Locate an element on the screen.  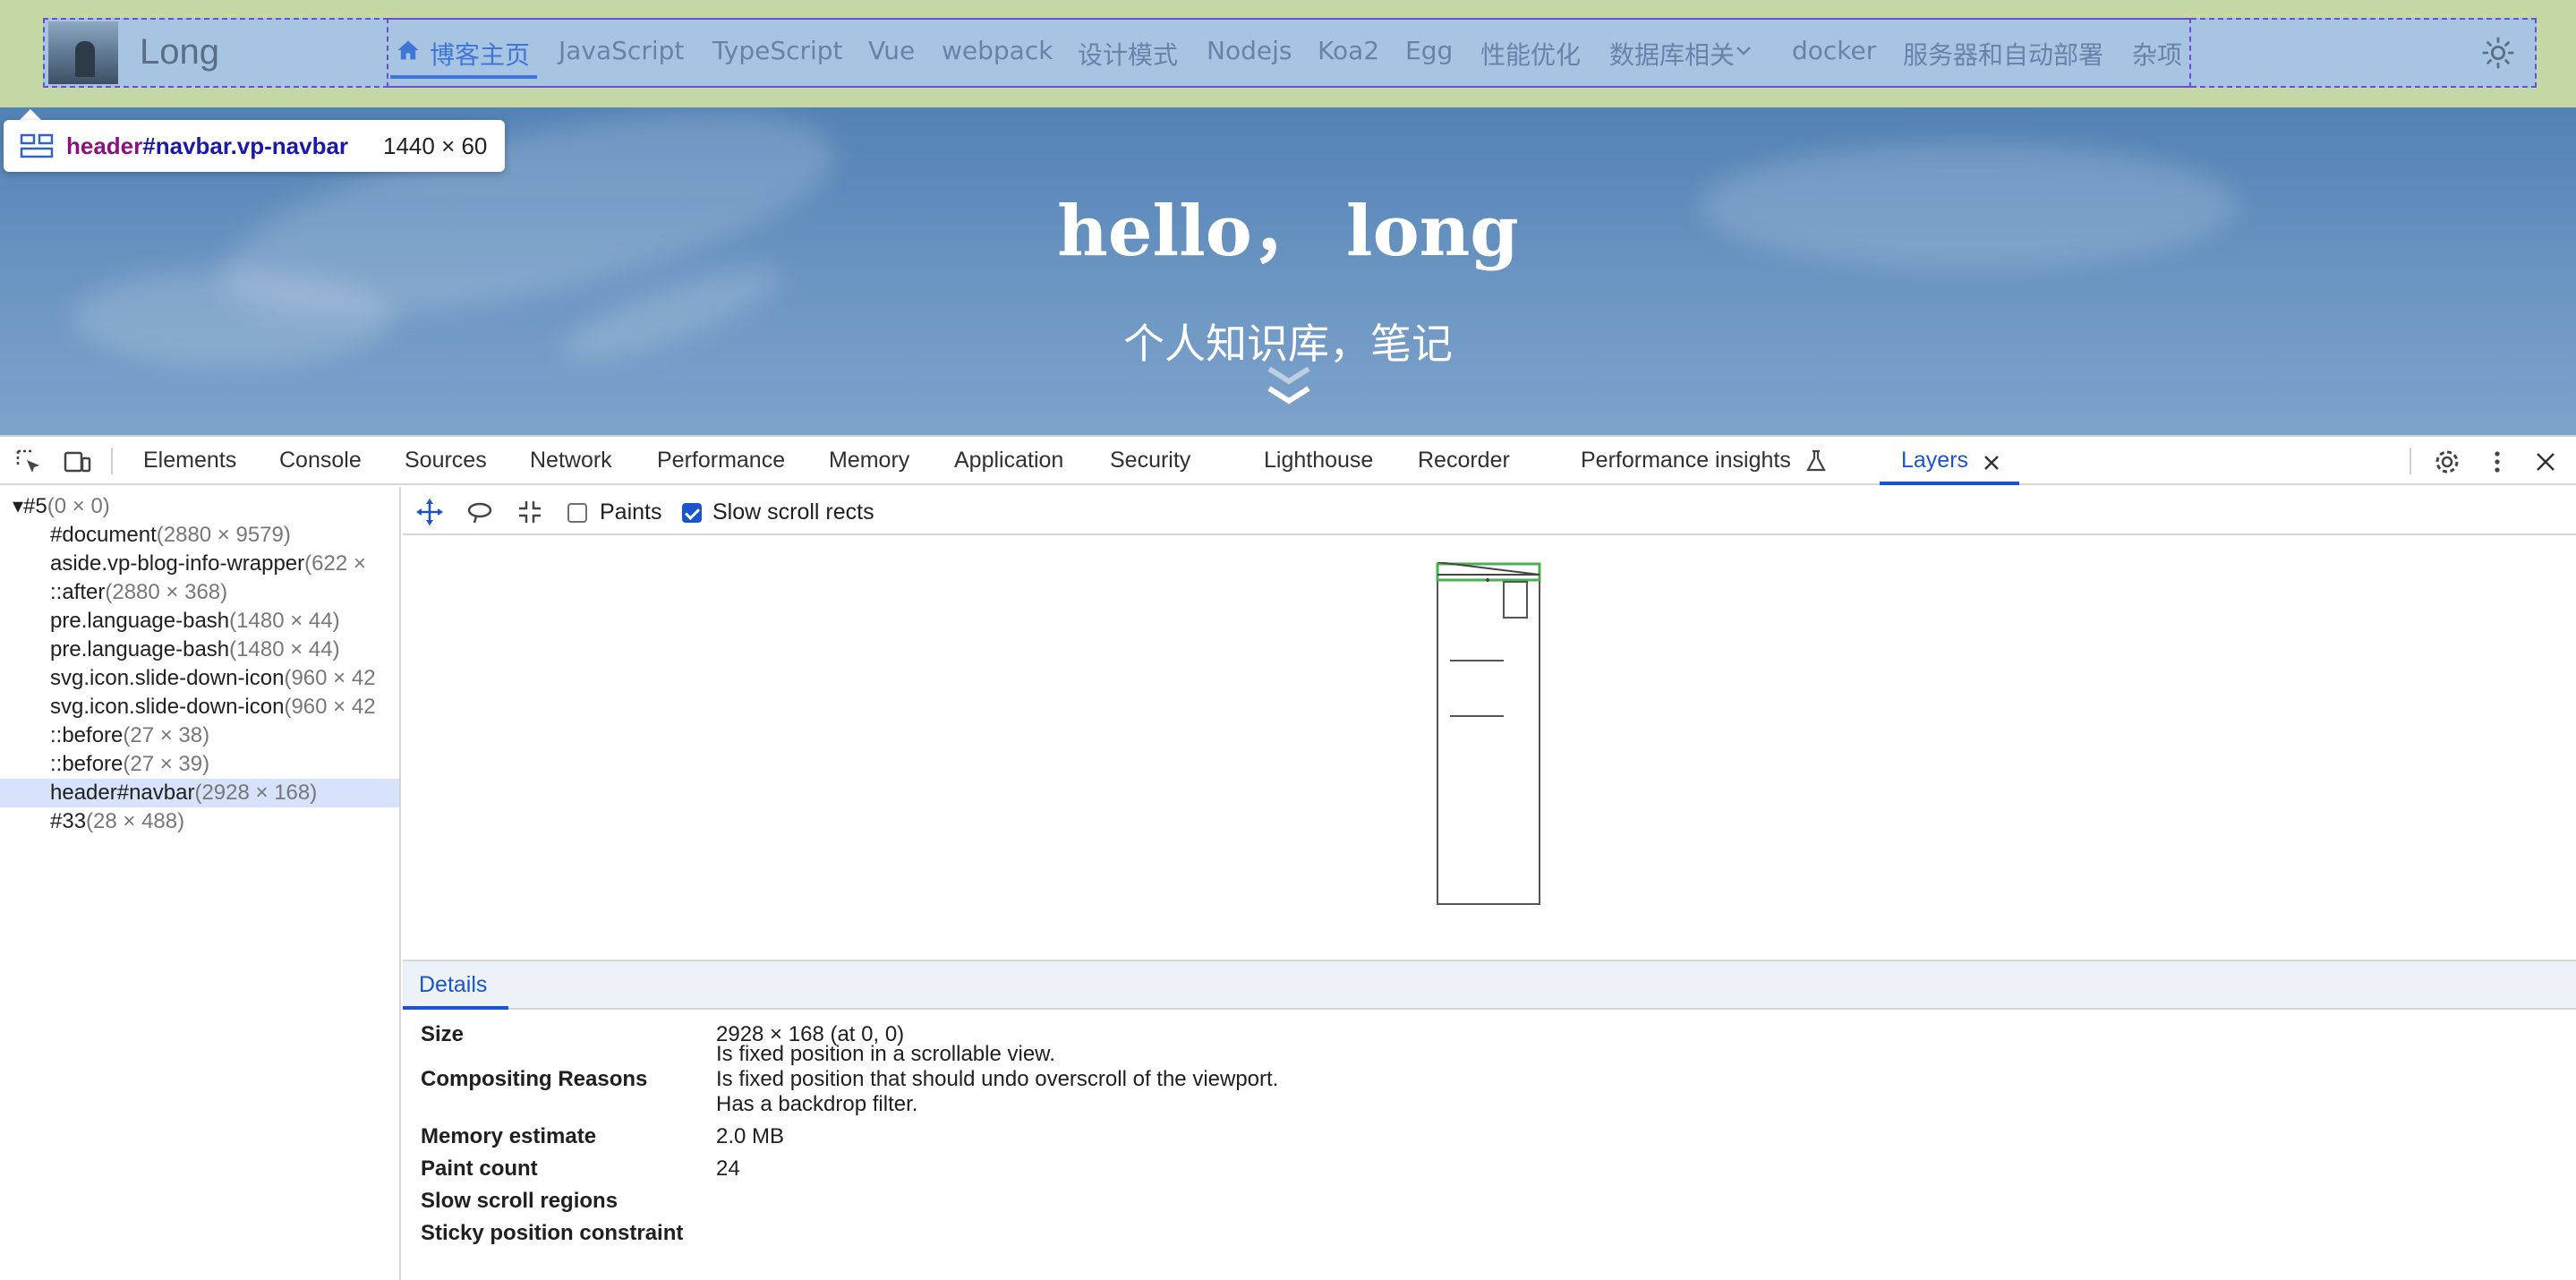
tab-layers: Layers is located at coordinates (1934, 461).